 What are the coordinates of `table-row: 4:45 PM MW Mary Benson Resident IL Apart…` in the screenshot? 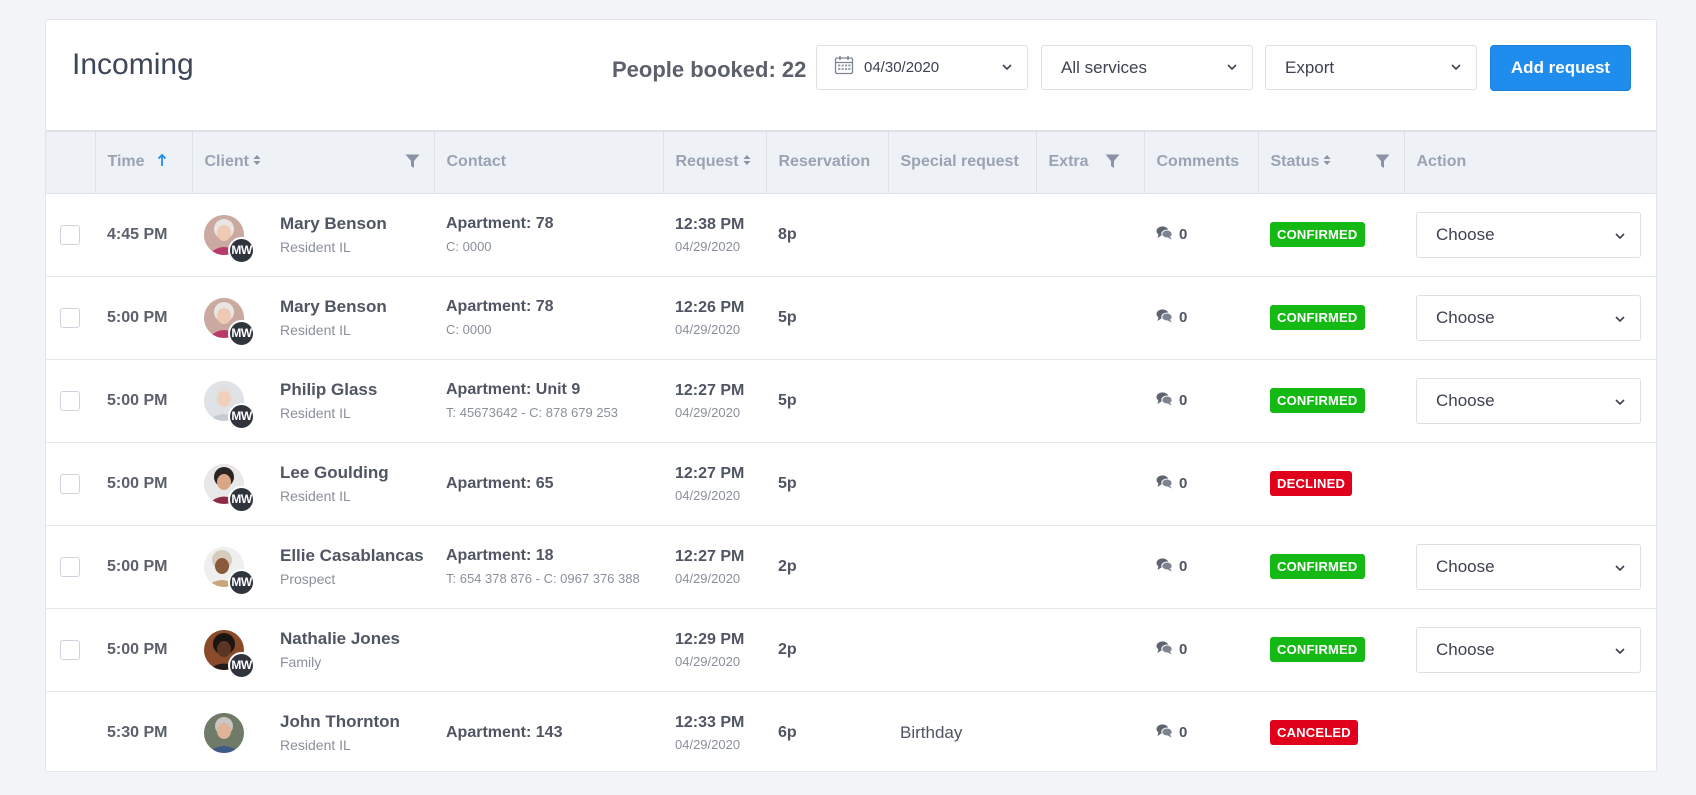 It's located at (851, 235).